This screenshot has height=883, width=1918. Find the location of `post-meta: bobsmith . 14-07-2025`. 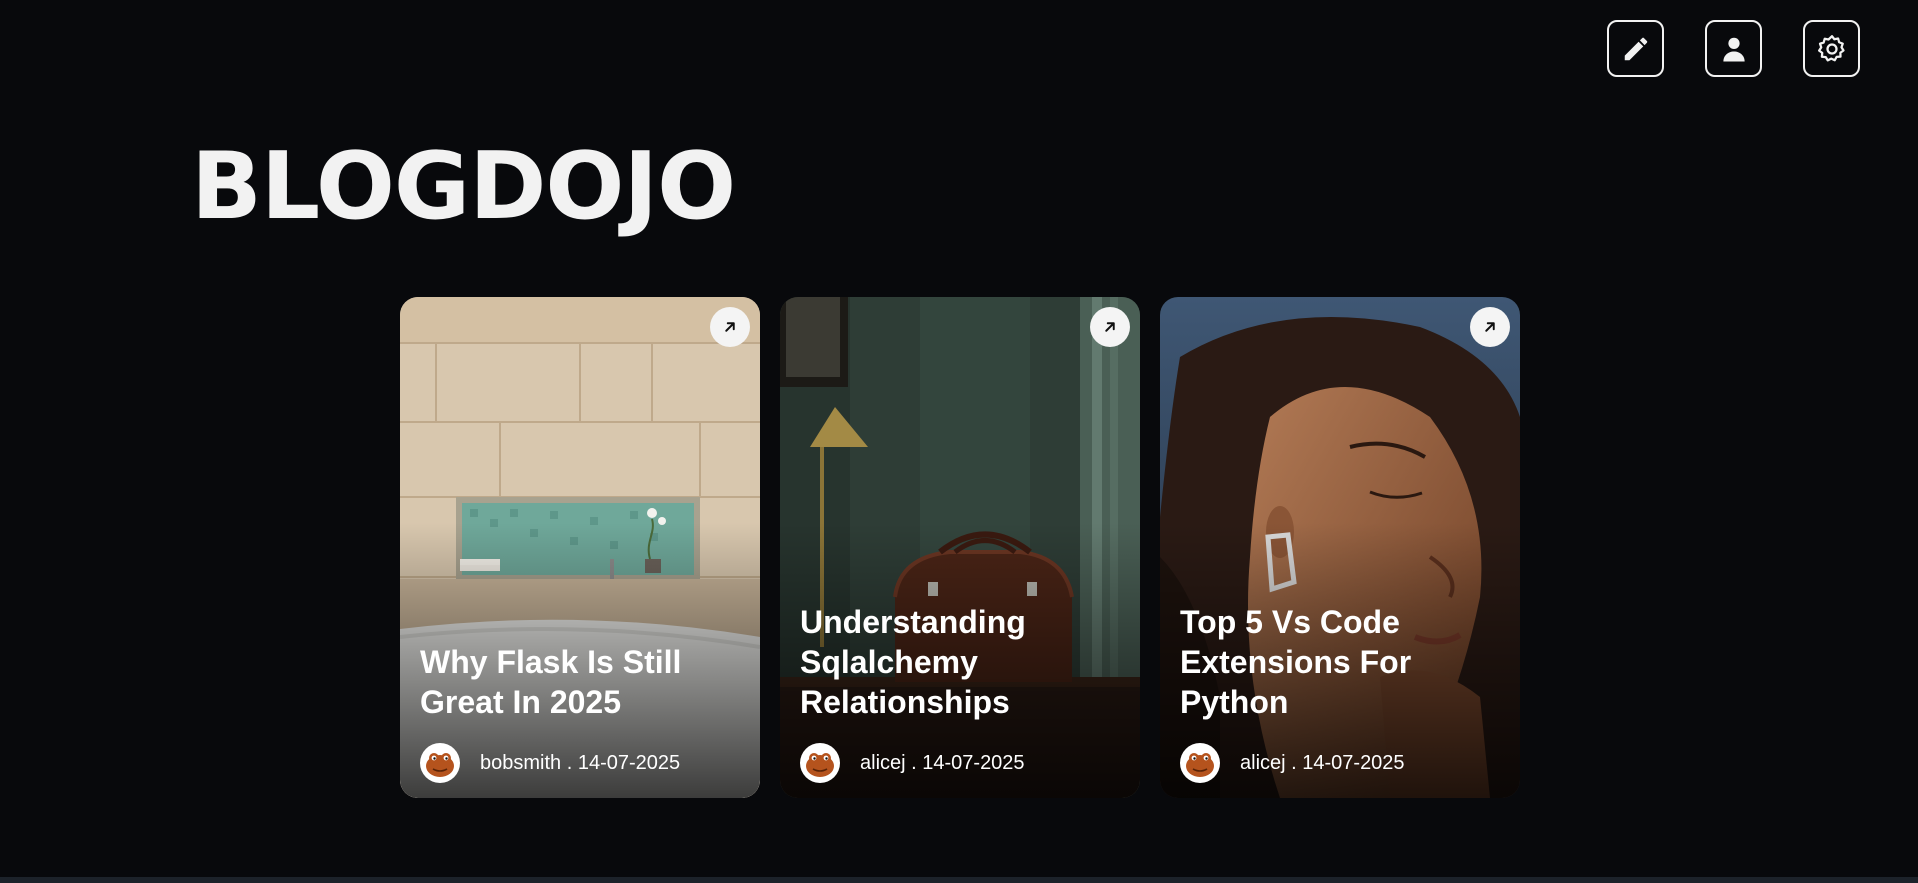

post-meta: bobsmith . 14-07-2025 is located at coordinates (550, 763).